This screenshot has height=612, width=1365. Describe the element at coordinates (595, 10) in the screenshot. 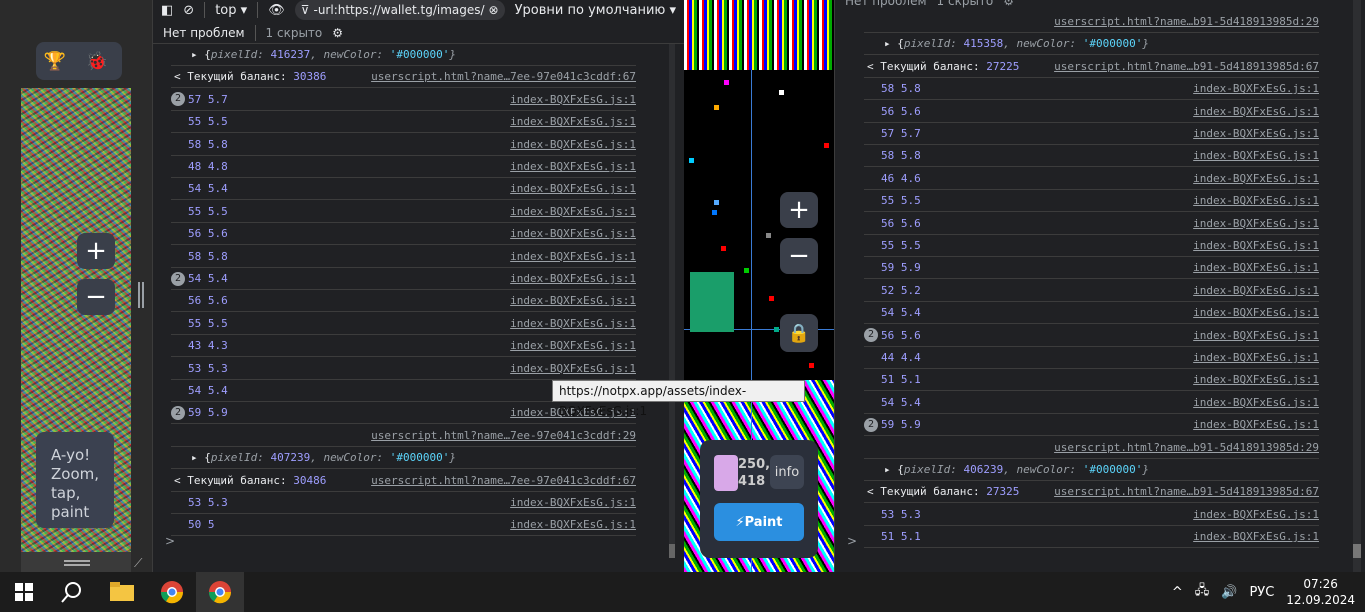

I see `log-levels-dropdown: Уровни по умолчанию ▾` at that location.